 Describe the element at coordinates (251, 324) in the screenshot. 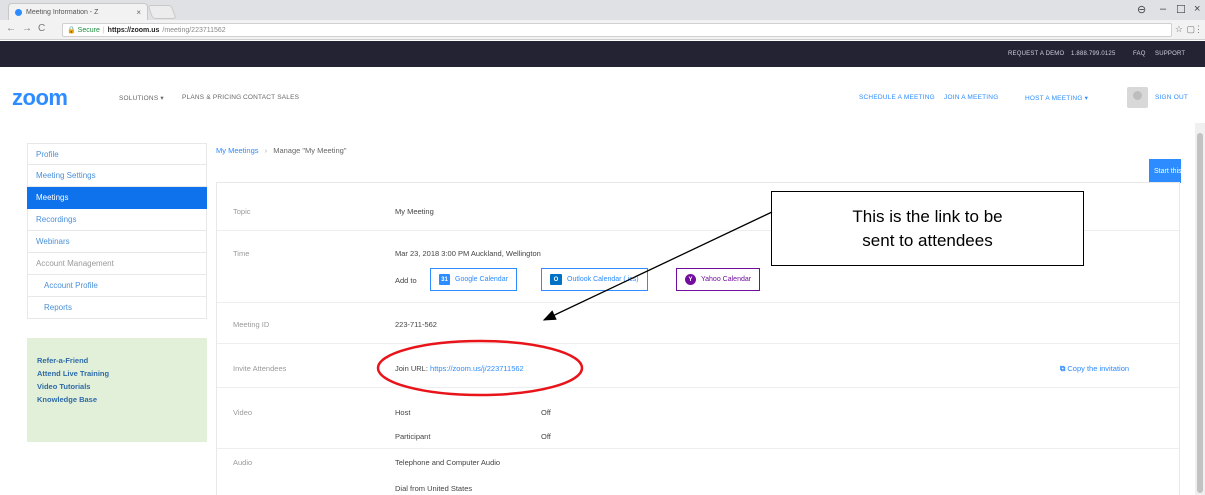

I see `meeting-id-label: Meeting ID` at that location.